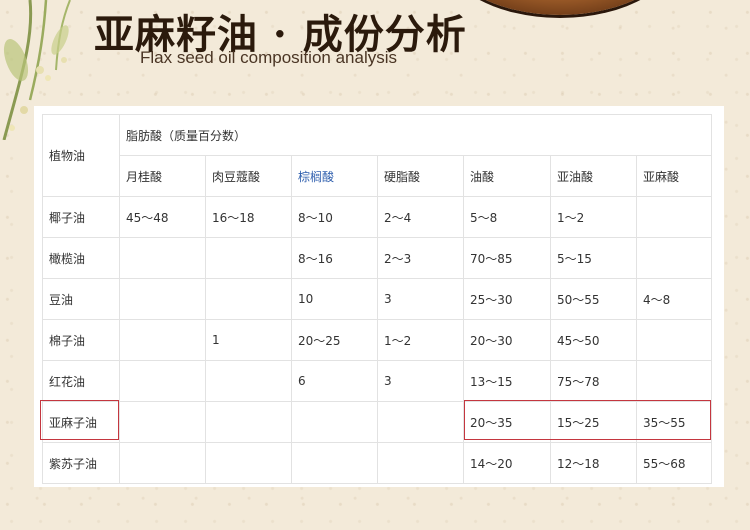  Describe the element at coordinates (593, 176) in the screenshot. I see `column-header: 亚油酸` at that location.